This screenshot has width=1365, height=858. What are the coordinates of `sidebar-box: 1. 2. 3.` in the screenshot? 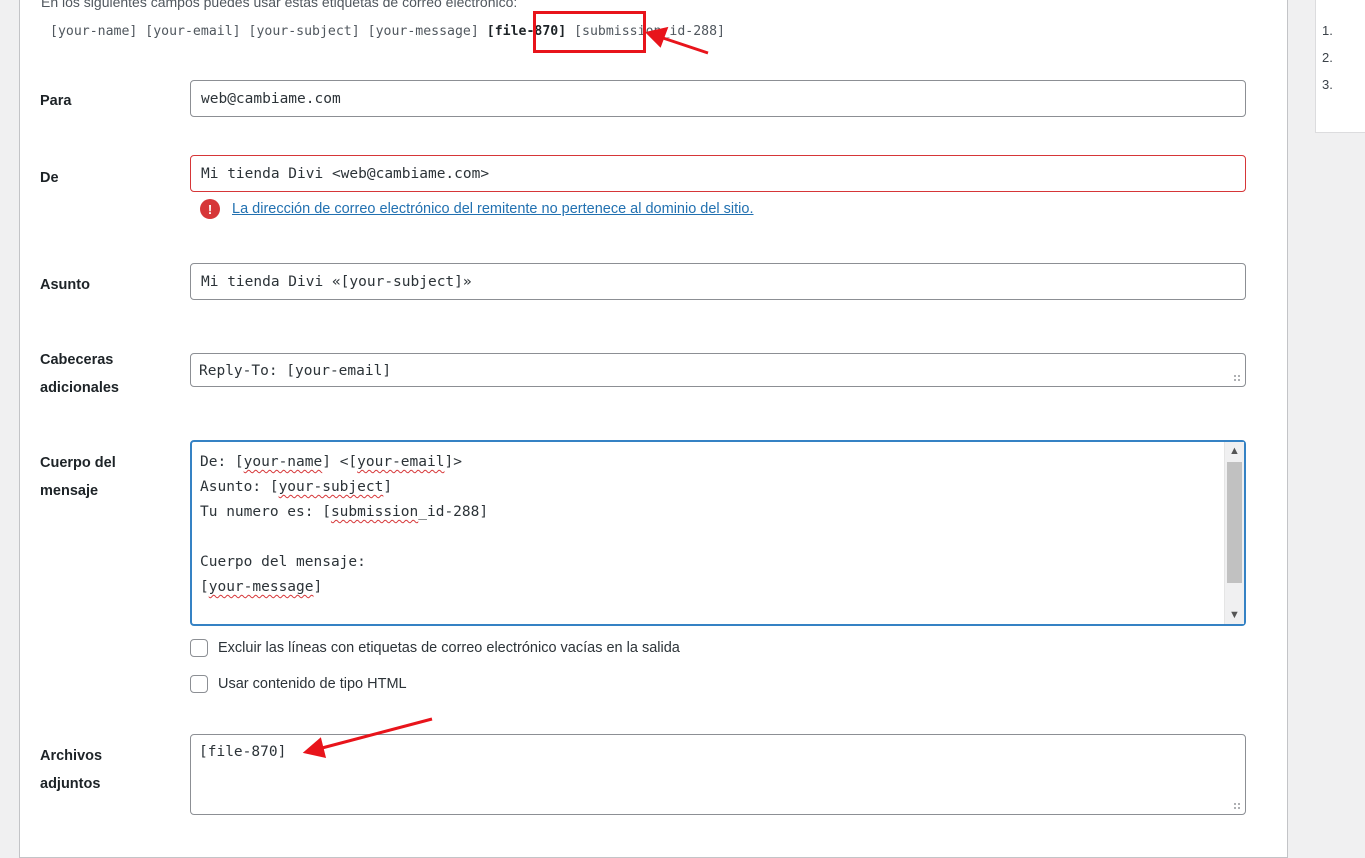 It's located at (1340, 66).